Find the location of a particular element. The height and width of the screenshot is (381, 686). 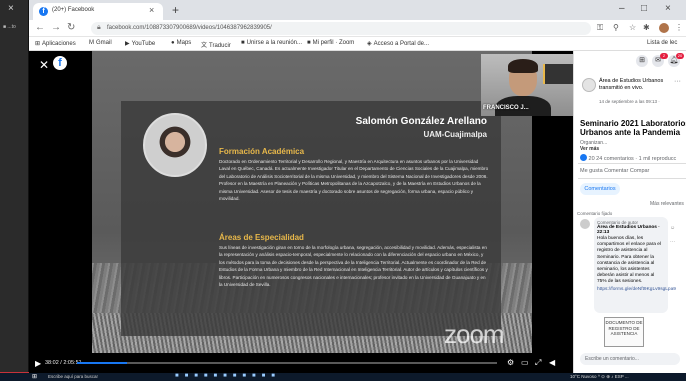

tab-close-icon: × is located at coordinates (151, 10).